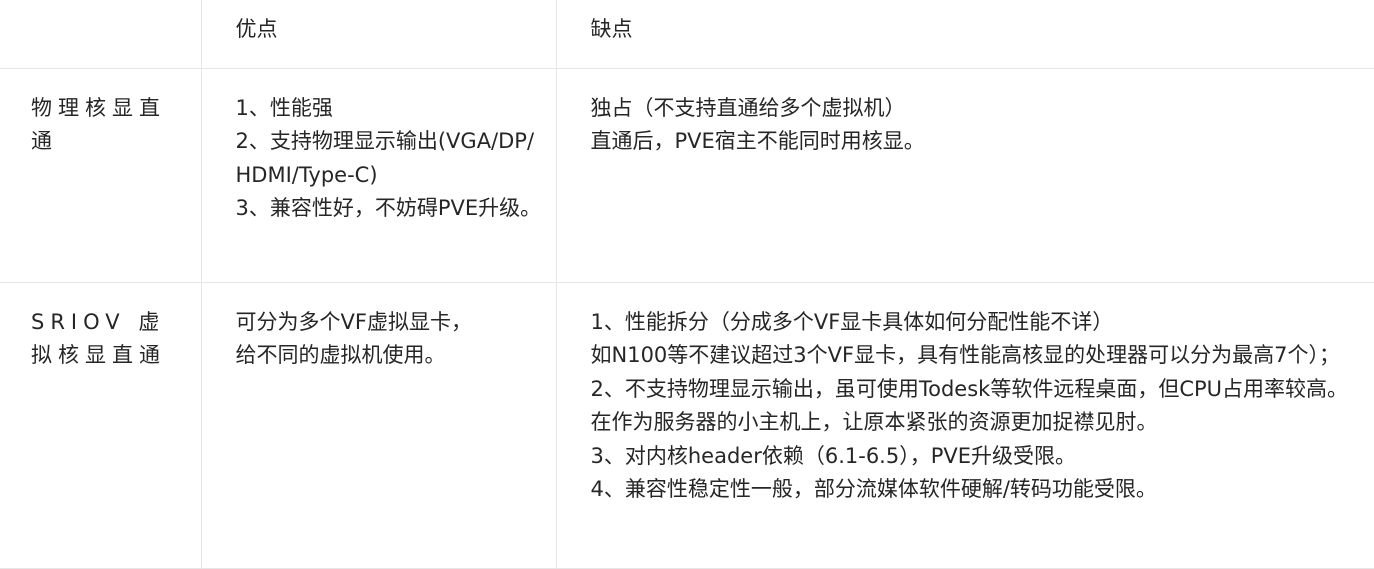 Image resolution: width=1374 pixels, height=569 pixels. Describe the element at coordinates (833, 455) in the screenshot. I see `cons-line: 3、对内核header依赖（6.1-6.5），PVE升级受限。` at that location.